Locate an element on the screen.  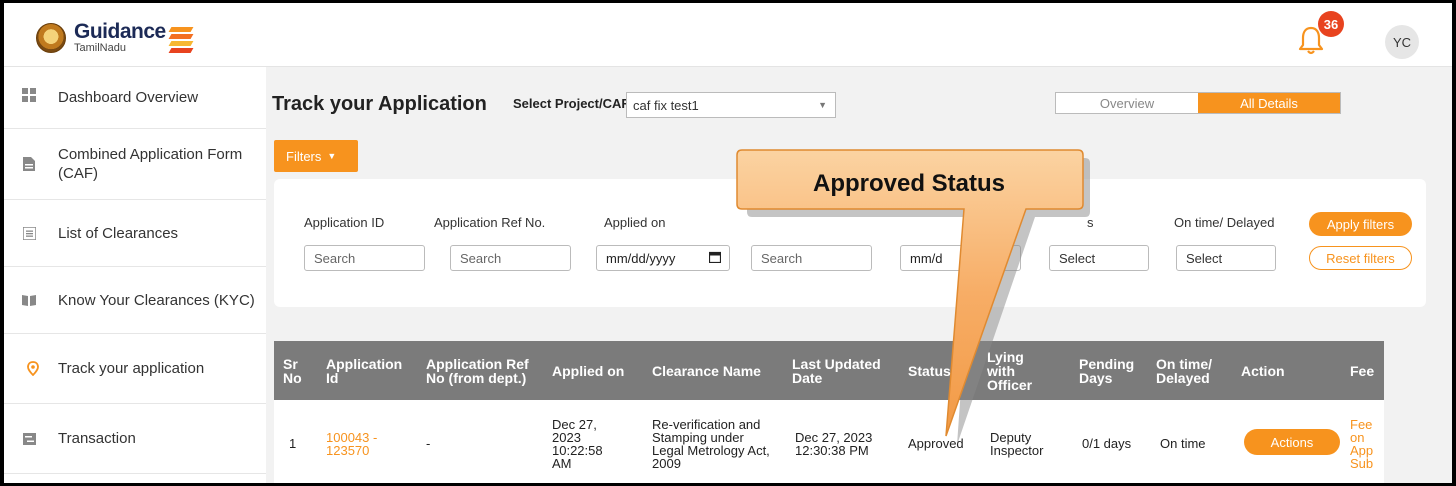
cell-lying-with: Deputy Inspector is located at coordinates (1017, 443).